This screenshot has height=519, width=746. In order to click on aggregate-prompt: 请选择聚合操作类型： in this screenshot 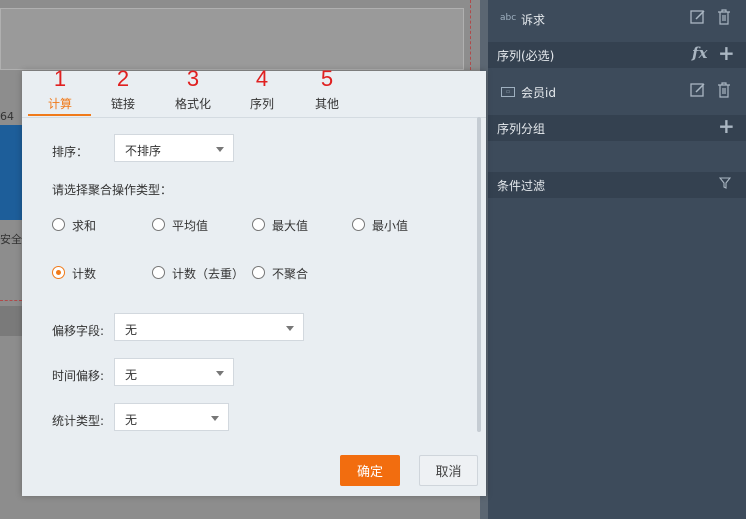, I will do `click(112, 190)`.